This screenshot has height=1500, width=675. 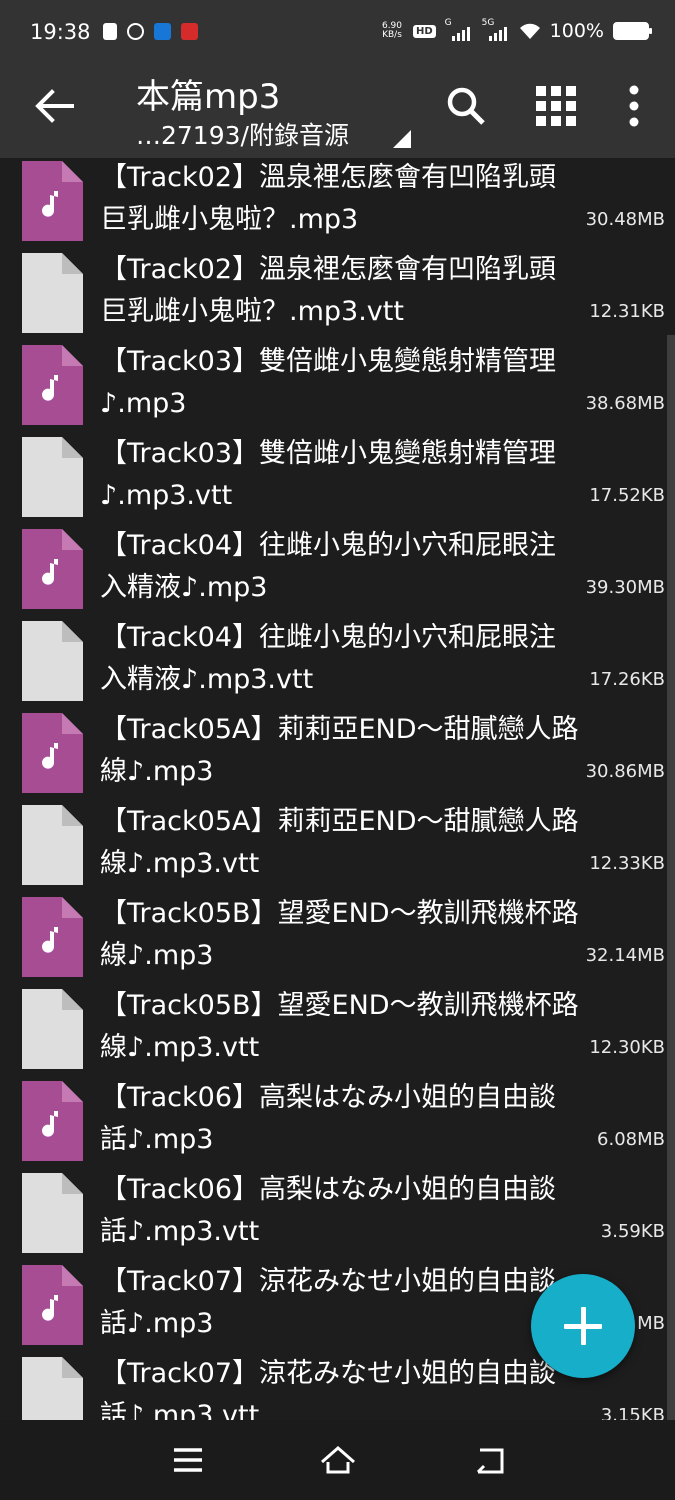 What do you see at coordinates (337, 33) in the screenshot?
I see `status-bar: 19:38 6.90 KB/s HD G 5G 100%` at bounding box center [337, 33].